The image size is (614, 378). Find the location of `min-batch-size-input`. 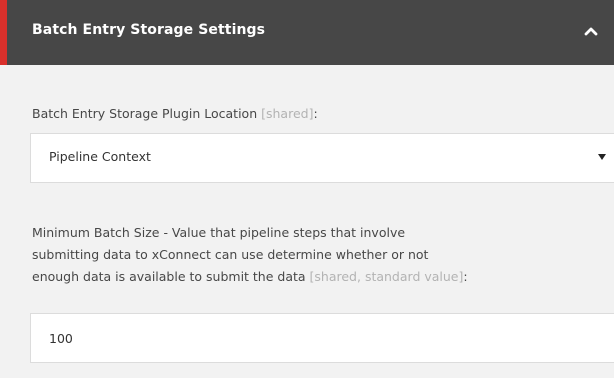

min-batch-size-input is located at coordinates (322, 338).